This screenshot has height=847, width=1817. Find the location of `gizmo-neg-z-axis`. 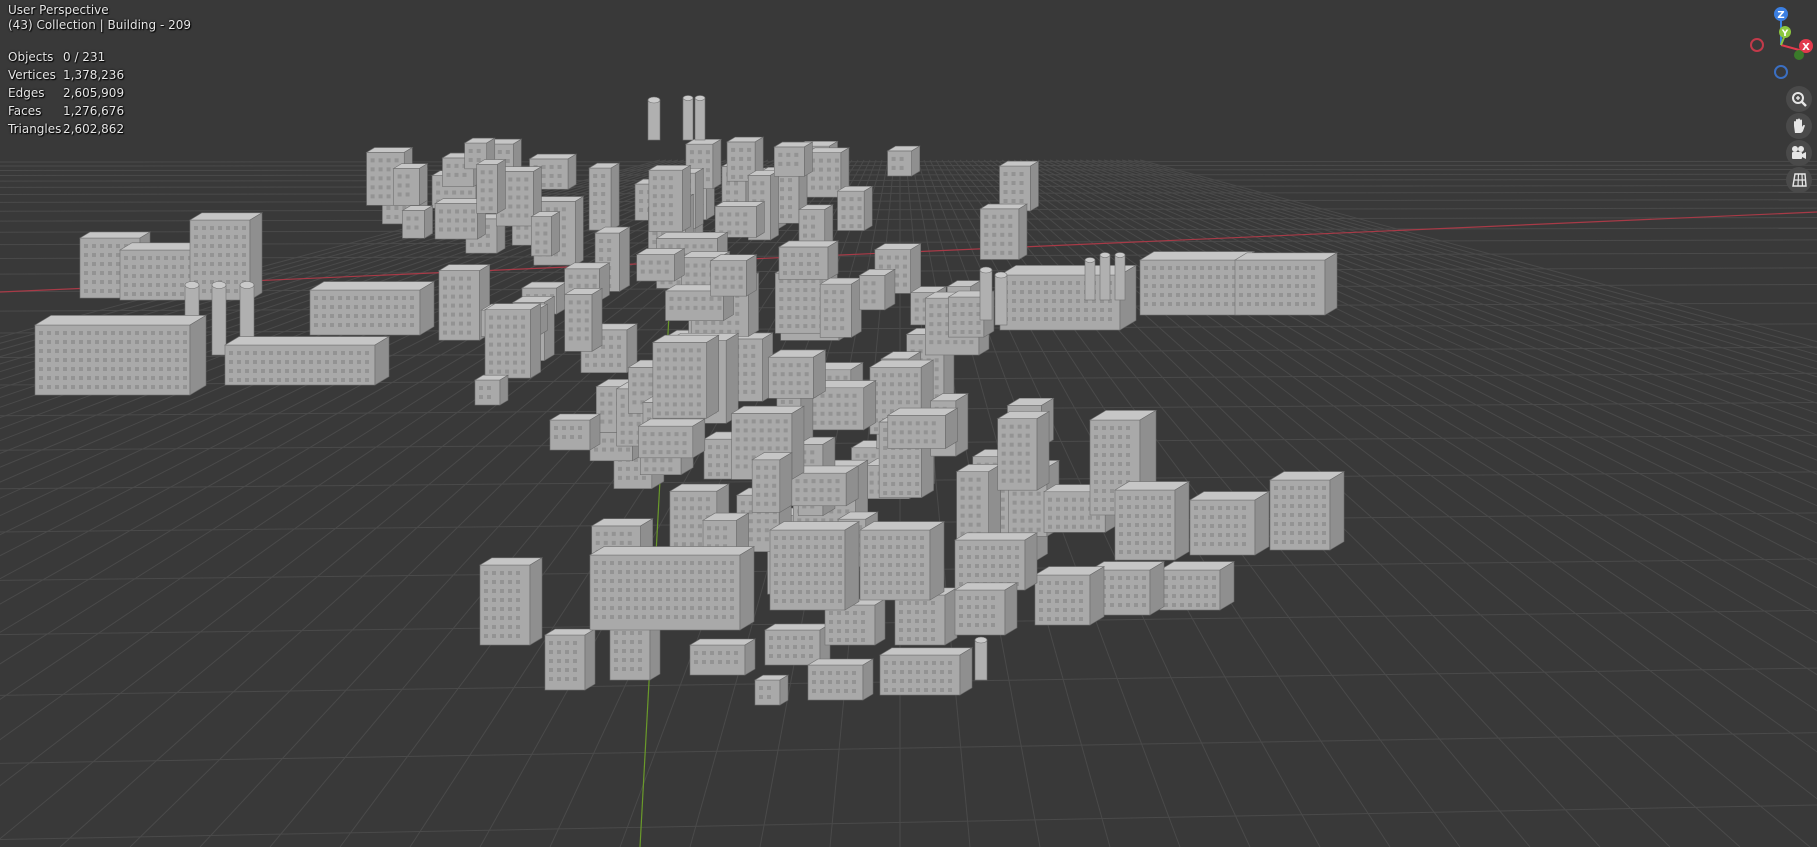

gizmo-neg-z-axis is located at coordinates (1781, 72).